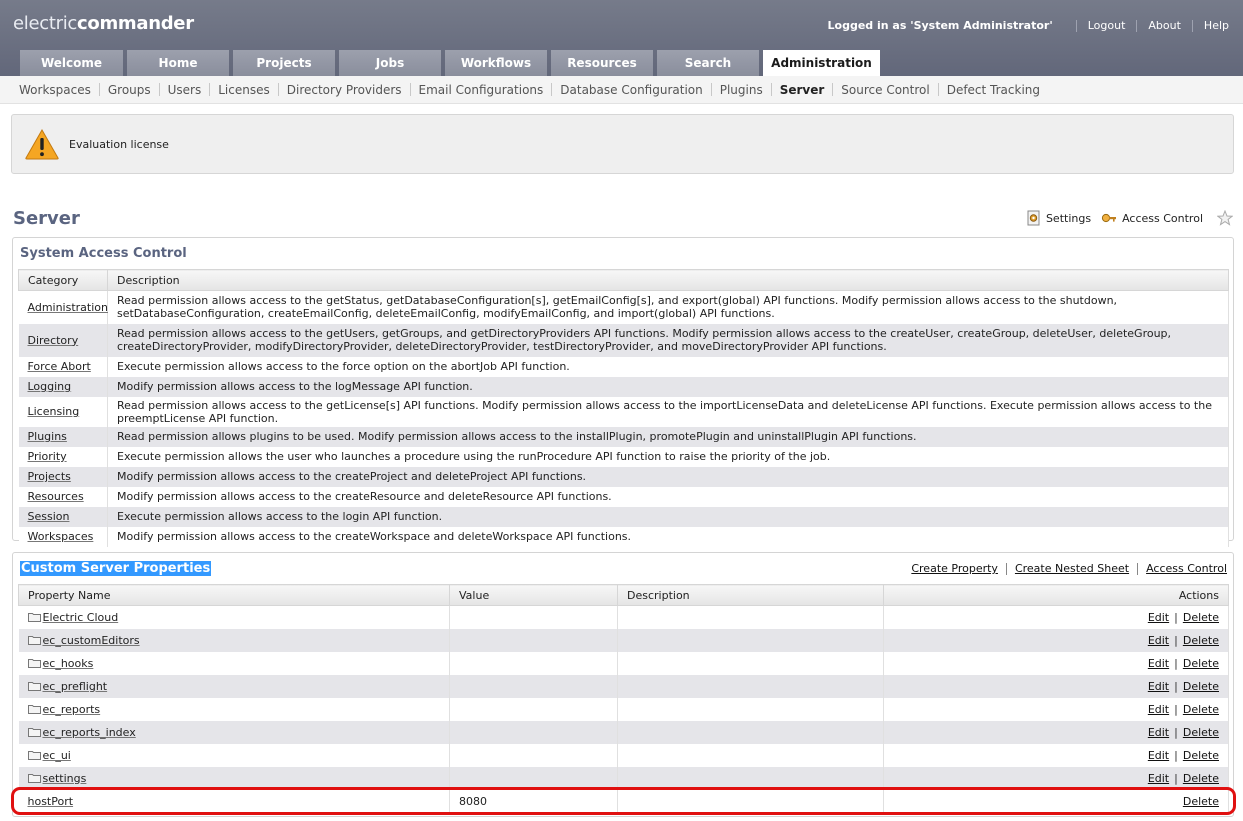 This screenshot has height=821, width=1243. I want to click on subnav-directory-providers: Directory Providers, so click(344, 90).